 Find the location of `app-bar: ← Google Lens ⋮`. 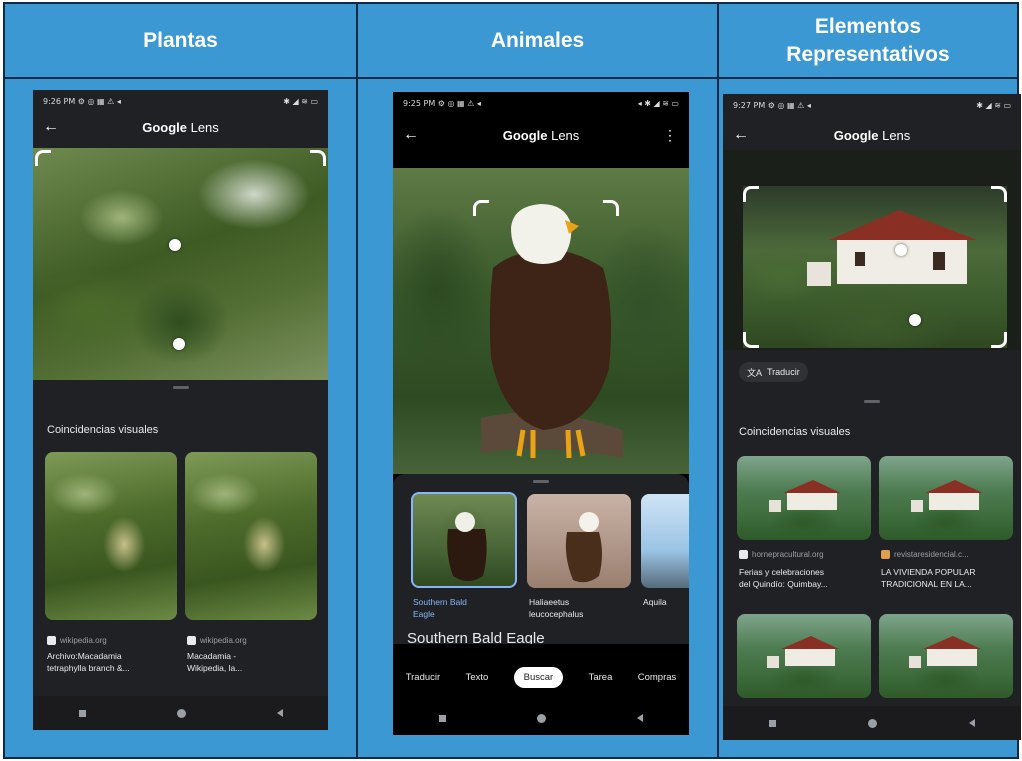

app-bar: ← Google Lens ⋮ is located at coordinates (541, 135).